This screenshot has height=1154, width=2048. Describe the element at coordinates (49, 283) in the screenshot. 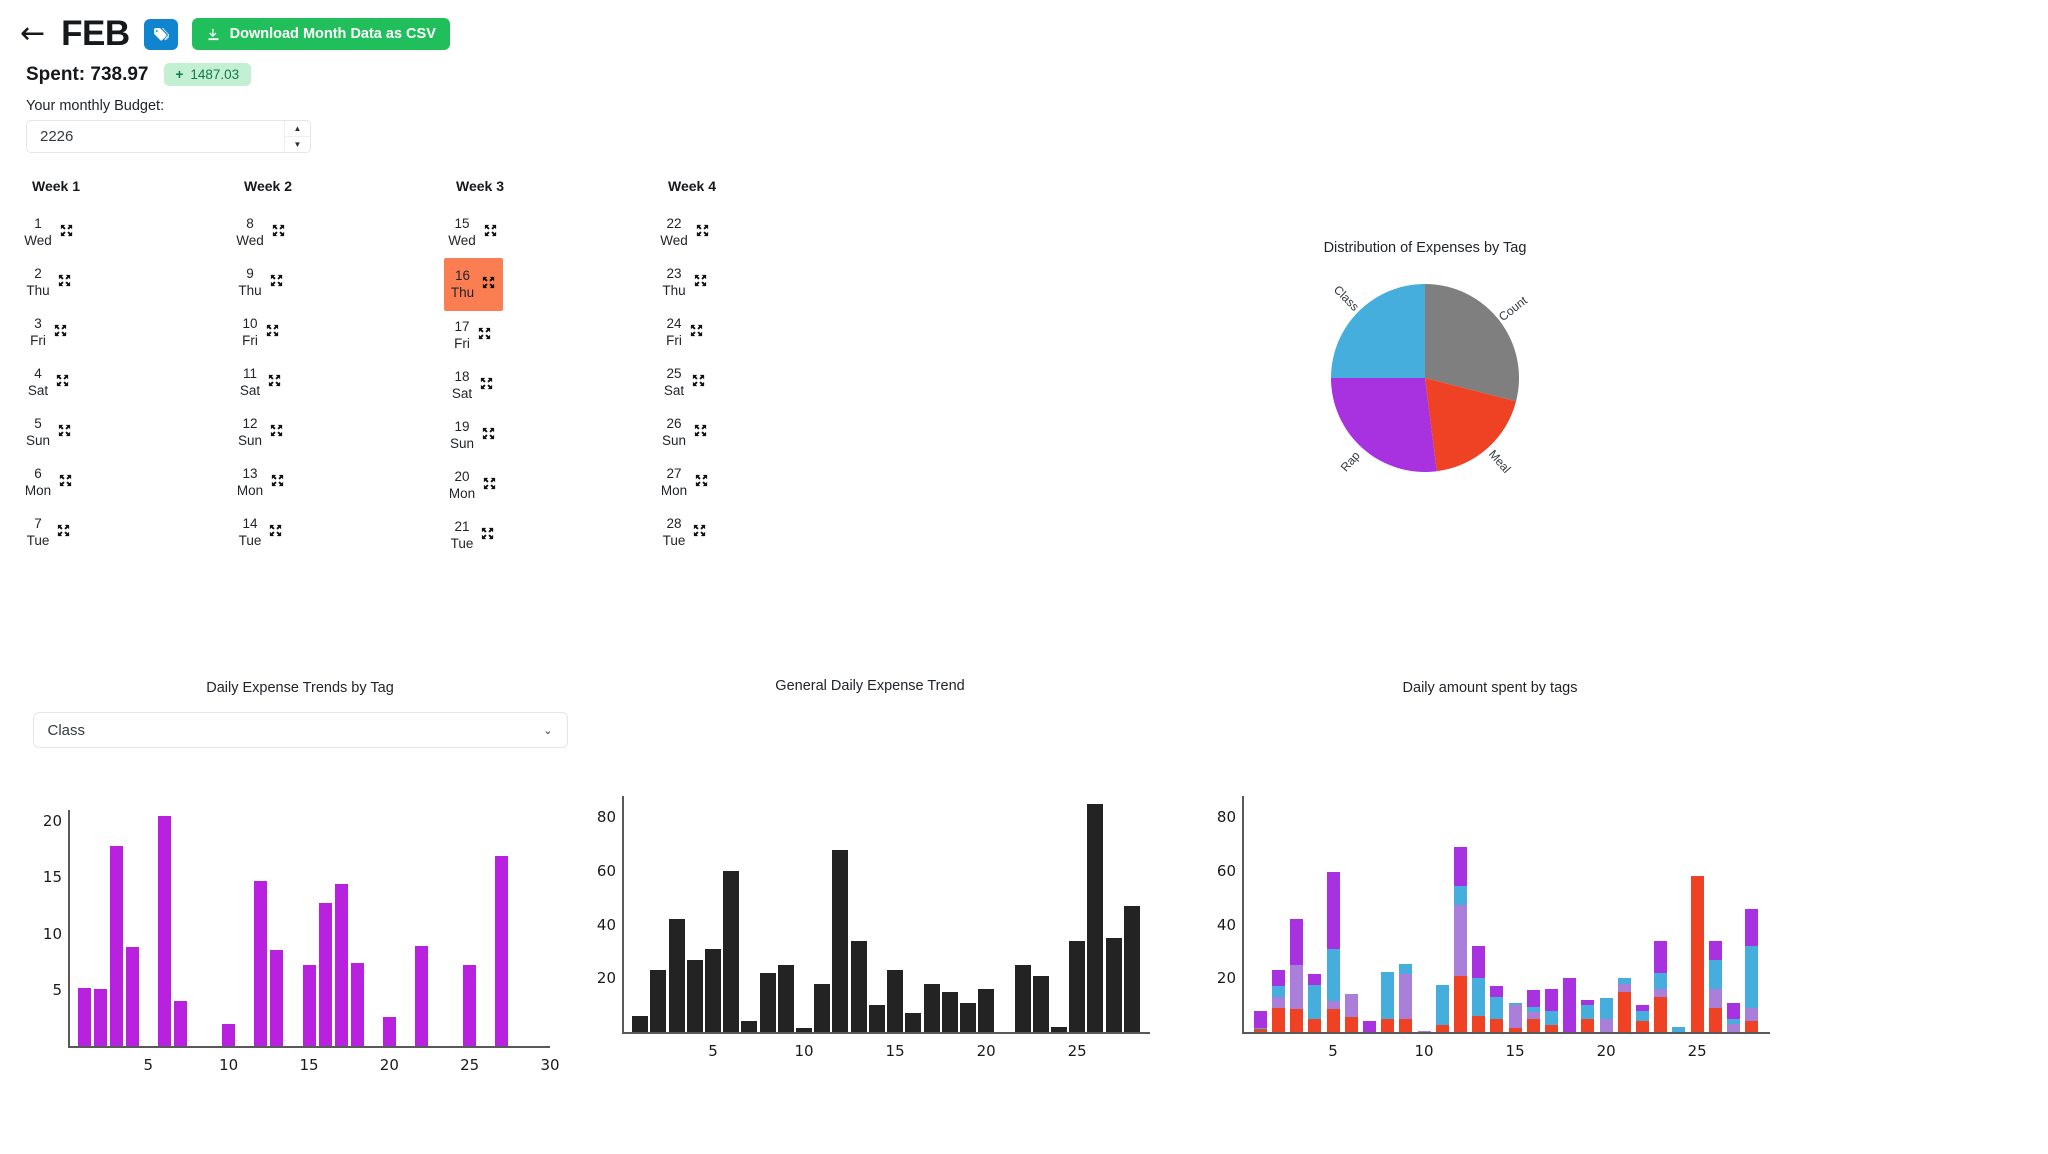

I see `day-cell-2: 2 Thu` at that location.